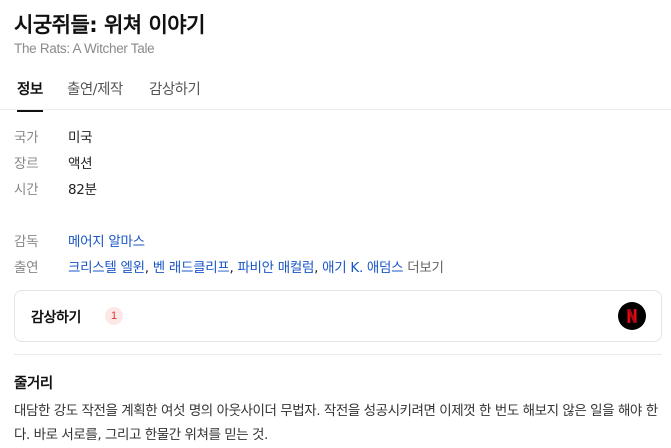  I want to click on director-key: 감독, so click(26, 242).